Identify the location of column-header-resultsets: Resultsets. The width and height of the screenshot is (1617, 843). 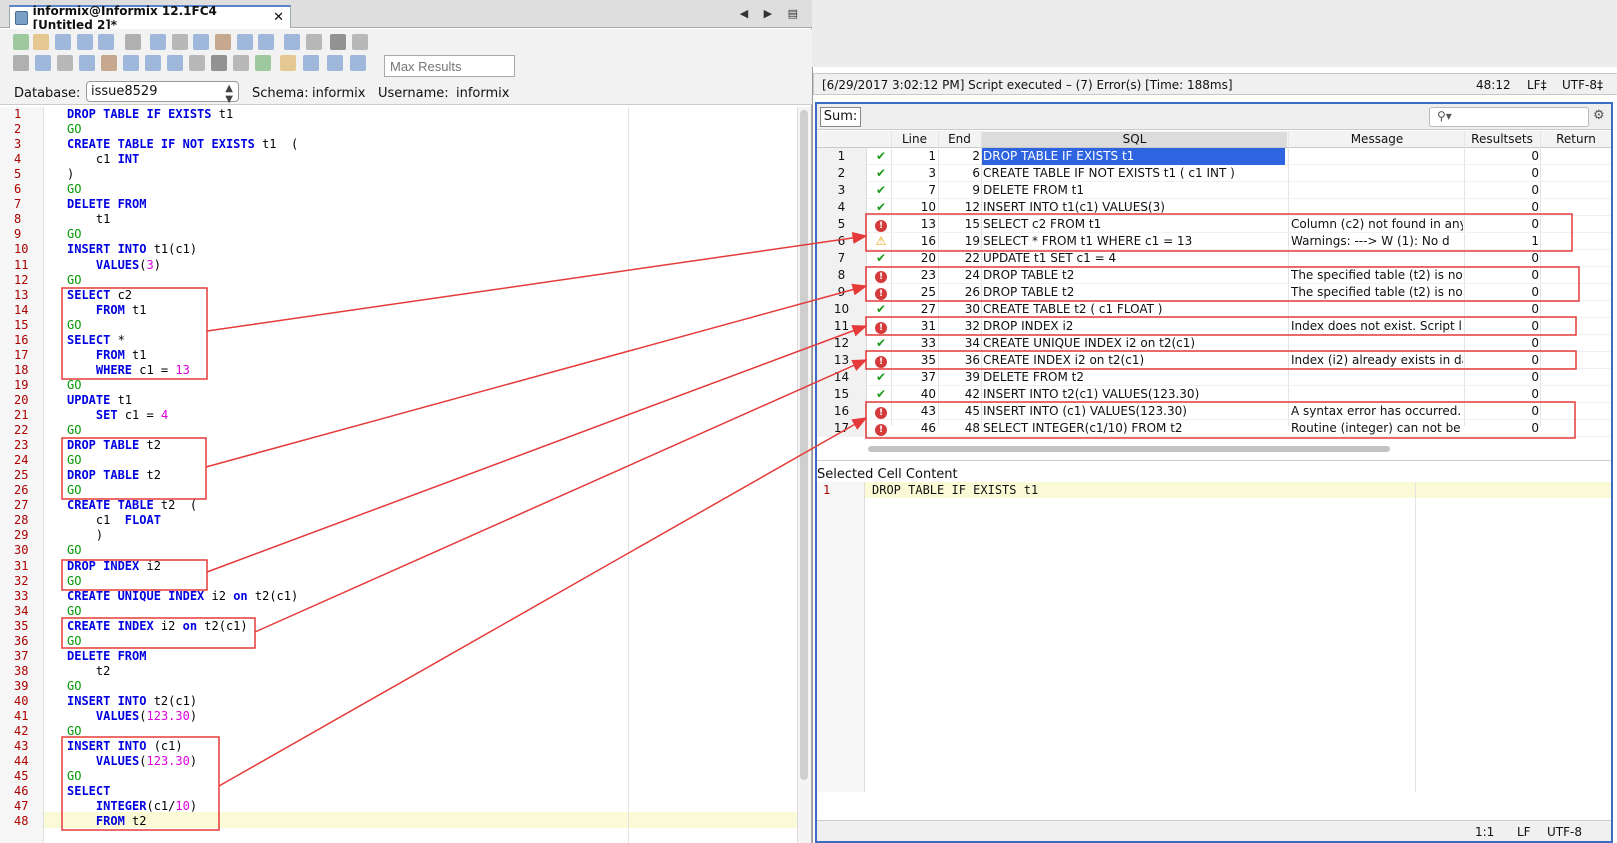
(1502, 139).